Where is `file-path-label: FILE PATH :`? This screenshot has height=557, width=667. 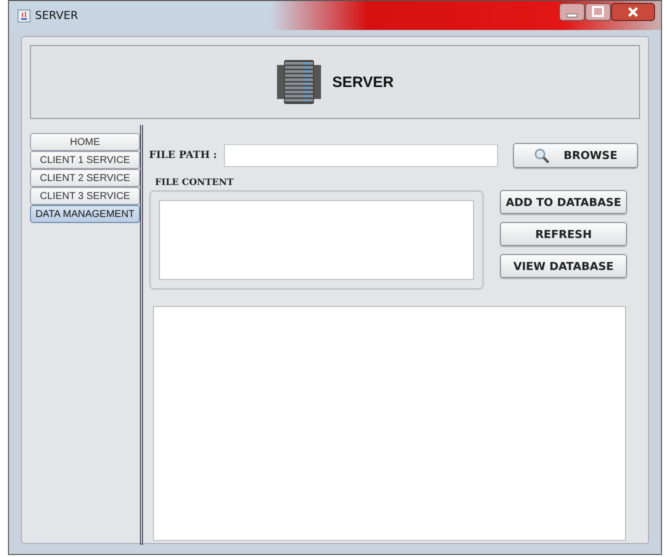
file-path-label: FILE PATH : is located at coordinates (183, 155).